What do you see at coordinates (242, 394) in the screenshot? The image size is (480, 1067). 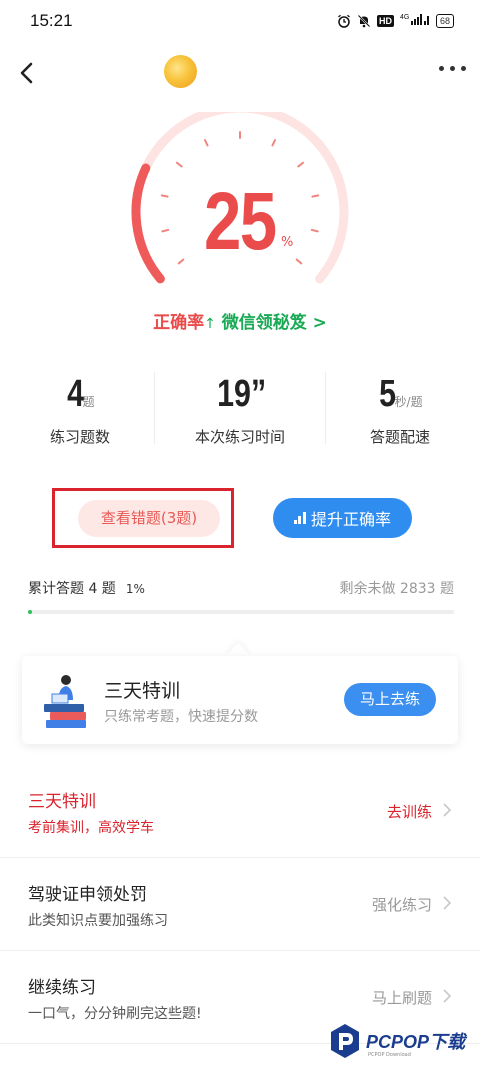 I see `stat-value: 19”` at bounding box center [242, 394].